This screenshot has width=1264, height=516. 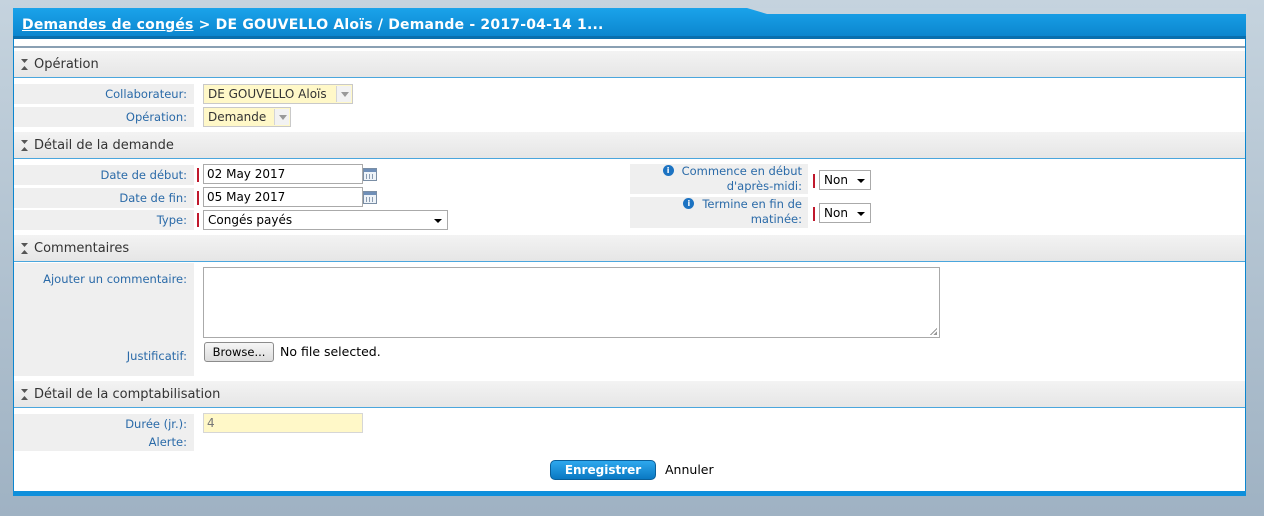 What do you see at coordinates (325, 220) in the screenshot?
I see `leave-type-select: Congés payés` at bounding box center [325, 220].